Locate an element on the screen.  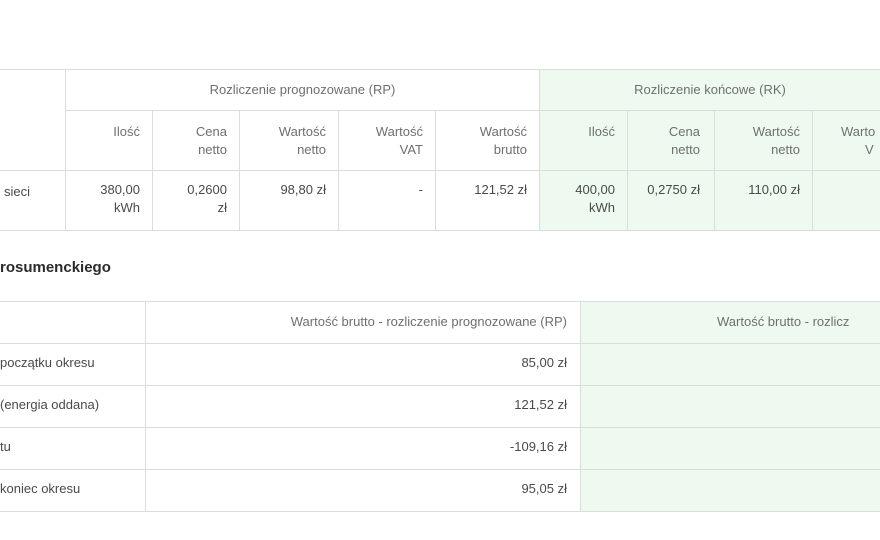
column-header-line2: VAT is located at coordinates (411, 149).